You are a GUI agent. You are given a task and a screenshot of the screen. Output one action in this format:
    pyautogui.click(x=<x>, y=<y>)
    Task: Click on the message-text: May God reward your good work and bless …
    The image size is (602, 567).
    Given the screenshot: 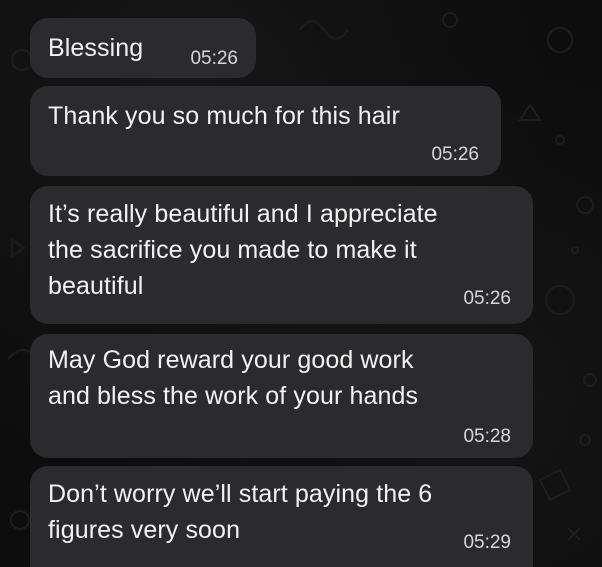 What is the action you would take?
    pyautogui.click(x=233, y=378)
    